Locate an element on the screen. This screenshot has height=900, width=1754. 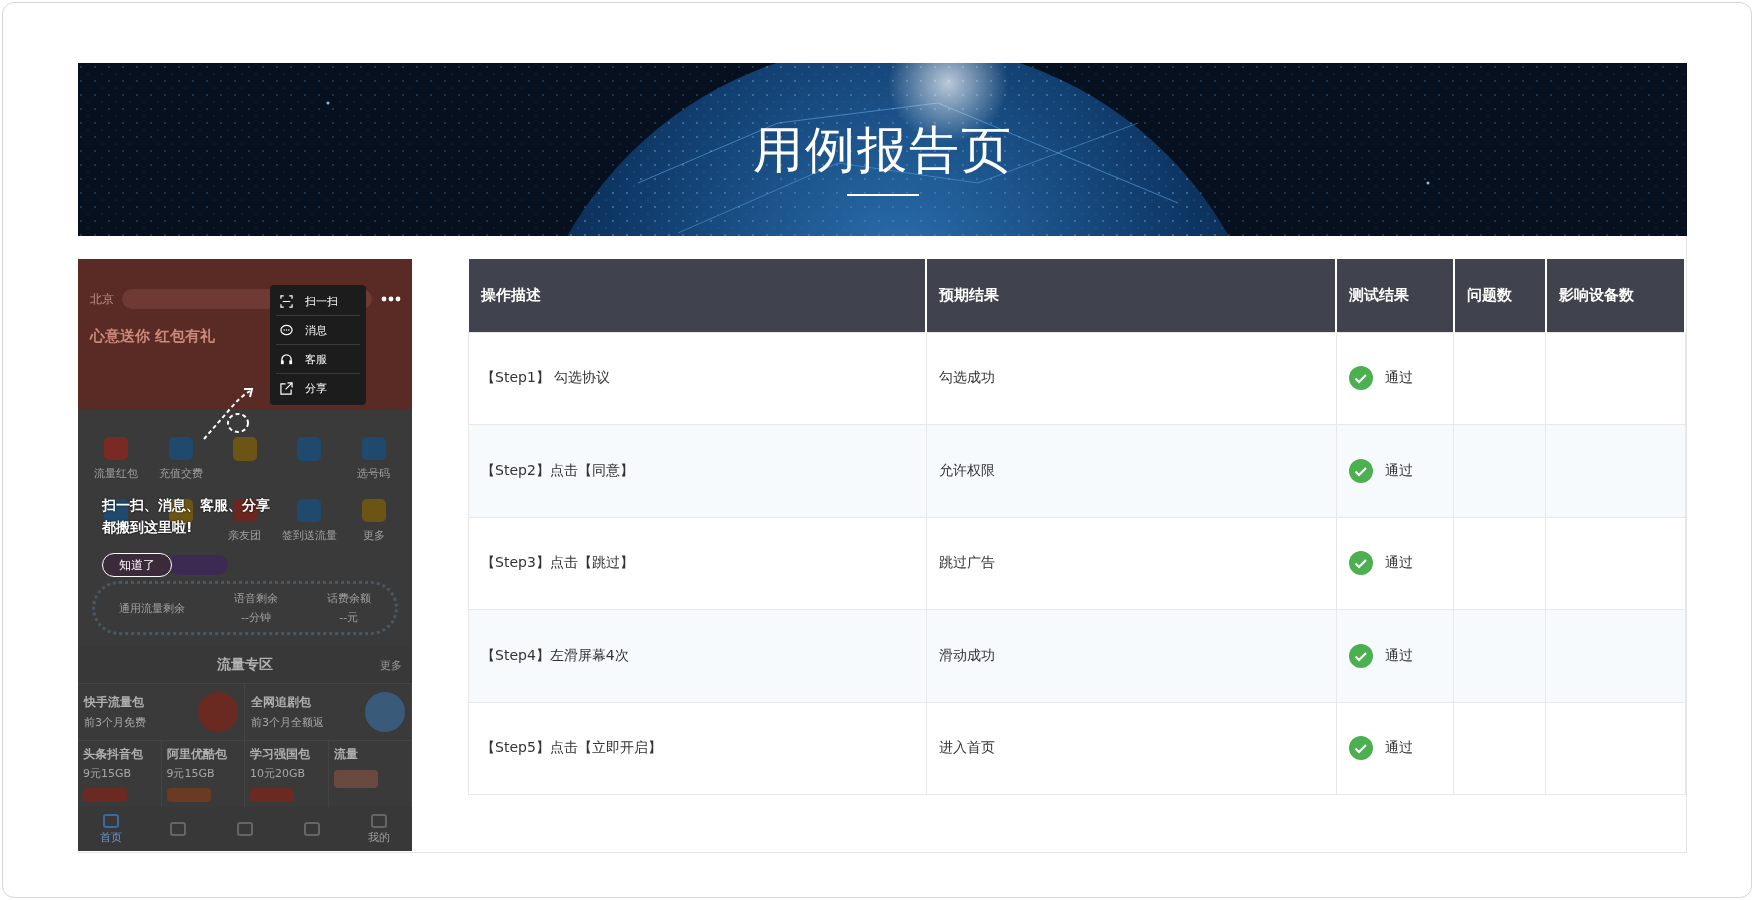
table-cell: 允许权限 is located at coordinates (1131, 470).